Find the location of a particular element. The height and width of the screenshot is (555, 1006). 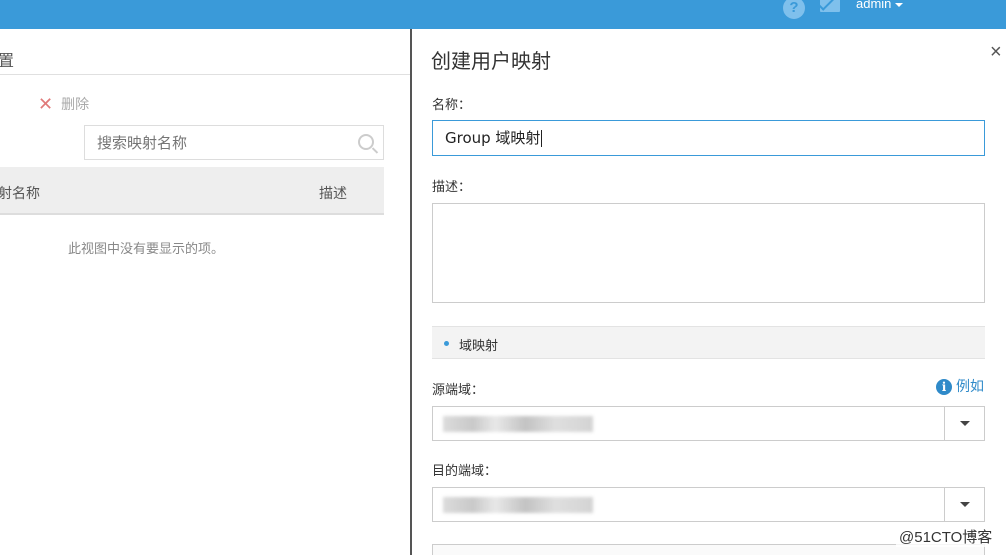

info-icon: i is located at coordinates (944, 387).